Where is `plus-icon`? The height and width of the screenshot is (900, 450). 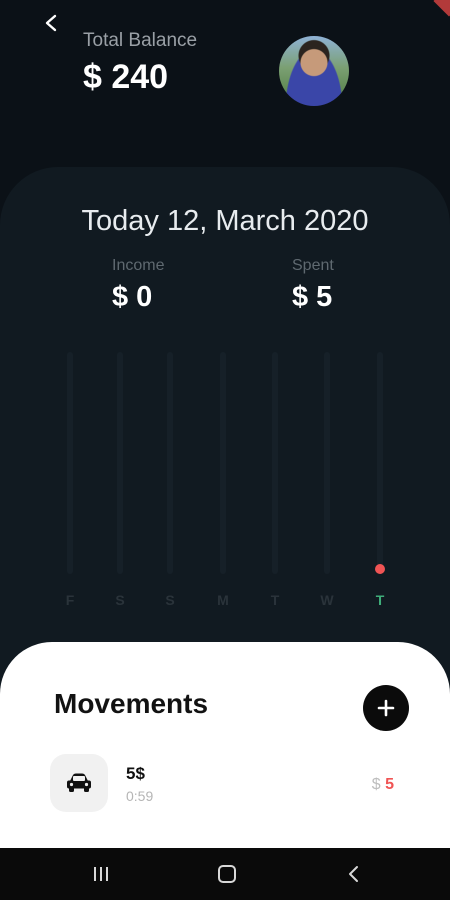 plus-icon is located at coordinates (386, 708).